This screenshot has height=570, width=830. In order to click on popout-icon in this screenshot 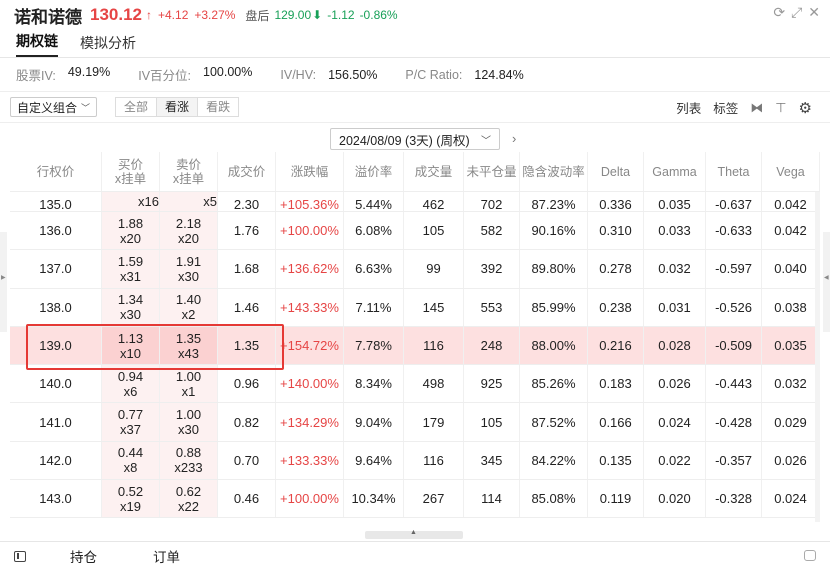, I will do `click(810, 555)`.